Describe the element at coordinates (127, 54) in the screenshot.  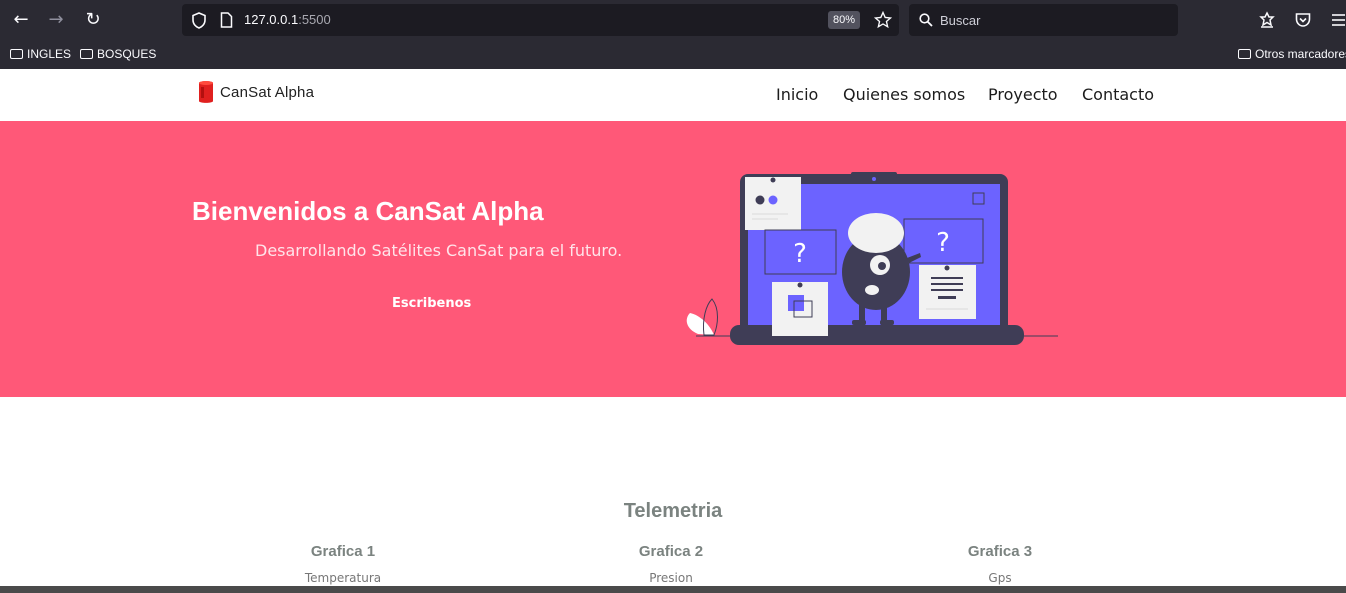
I see `bookmark-label: BOSQUES` at that location.